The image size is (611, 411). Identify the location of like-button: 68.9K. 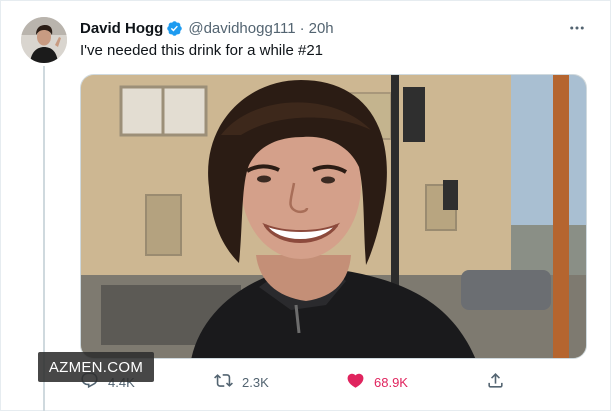
(377, 382).